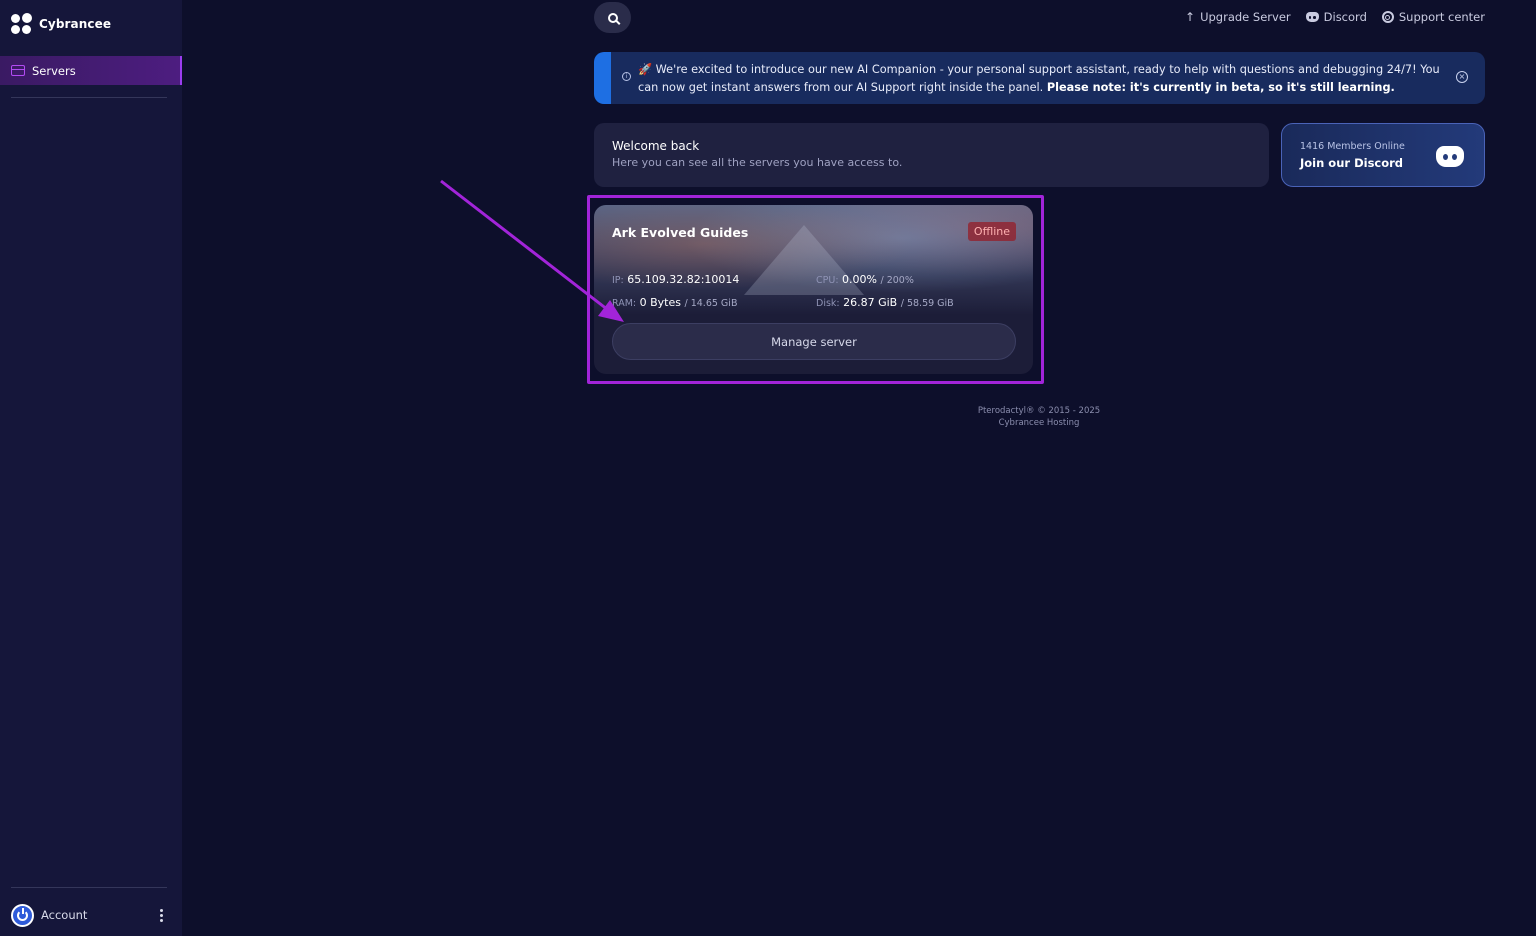  Describe the element at coordinates (1383, 155) in the screenshot. I see `join-discord-card: 1416 Members Online Join our Discord` at that location.